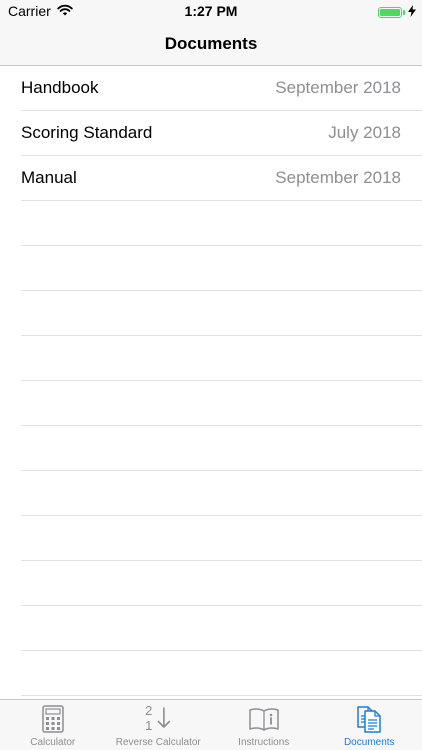  What do you see at coordinates (412, 12) in the screenshot?
I see `charging-icon` at bounding box center [412, 12].